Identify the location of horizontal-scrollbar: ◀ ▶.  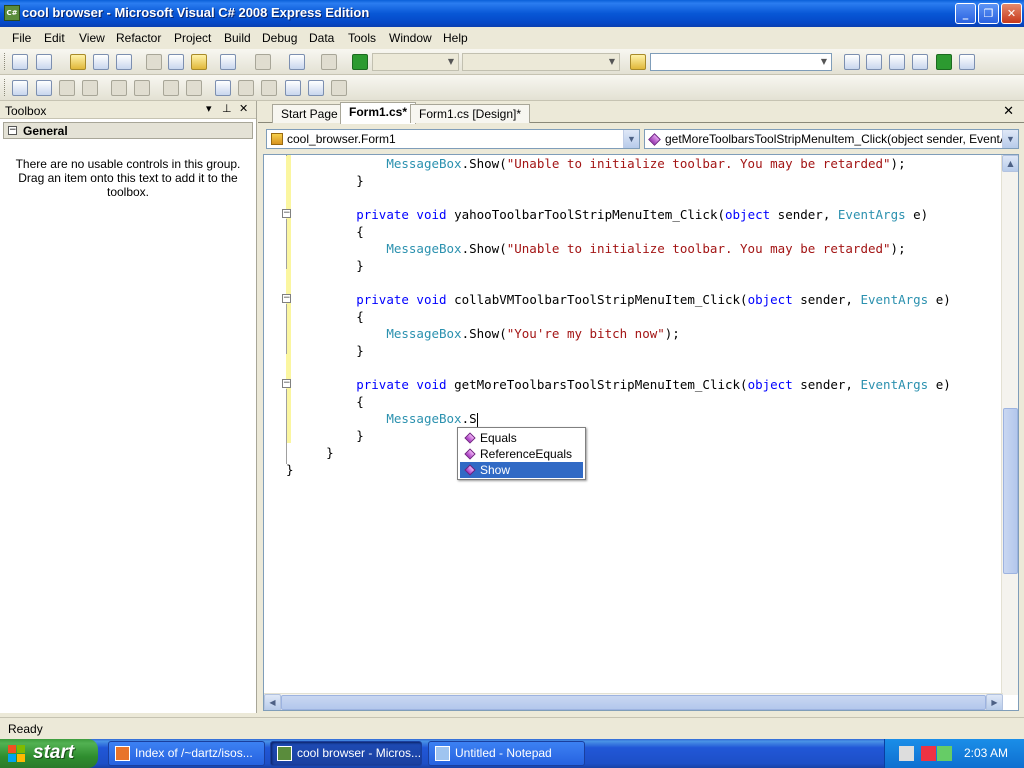
(633, 701).